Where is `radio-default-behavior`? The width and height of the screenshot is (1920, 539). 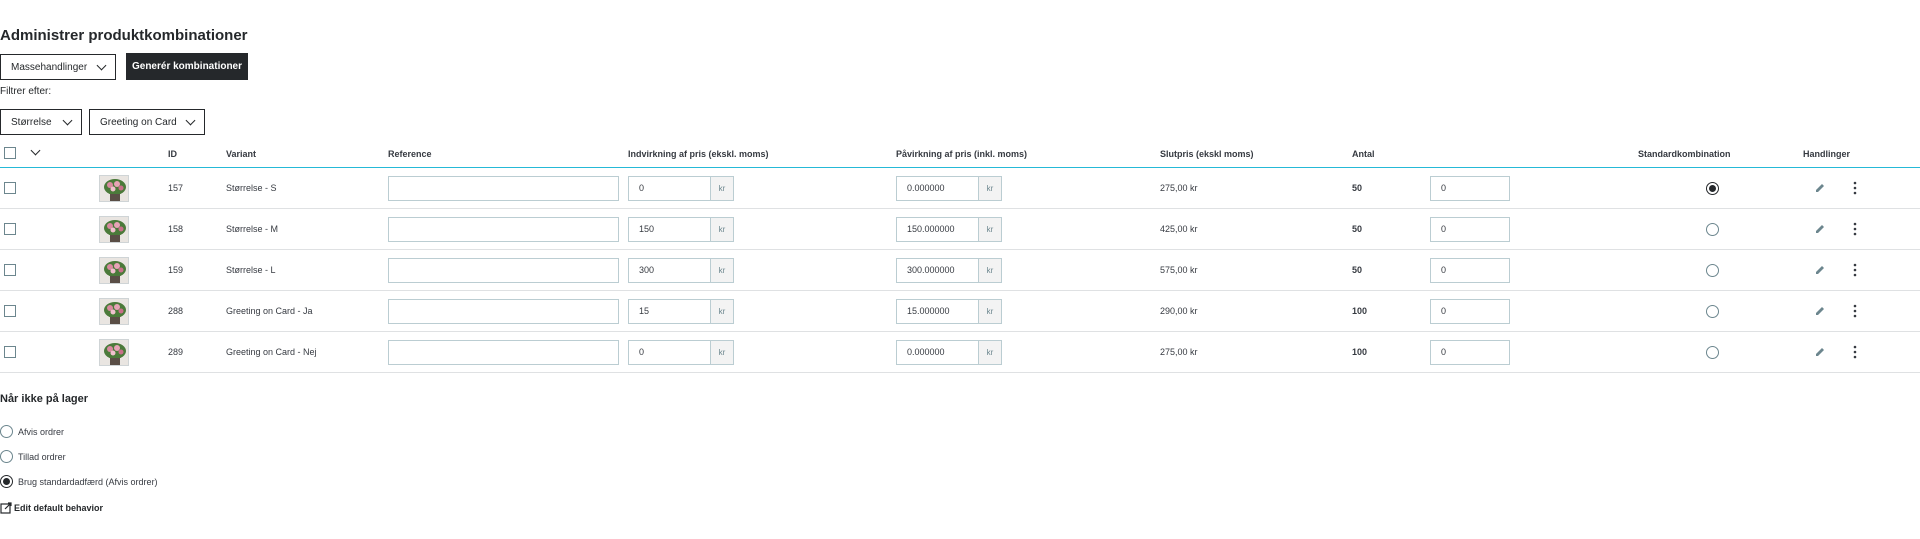
radio-default-behavior is located at coordinates (6, 481).